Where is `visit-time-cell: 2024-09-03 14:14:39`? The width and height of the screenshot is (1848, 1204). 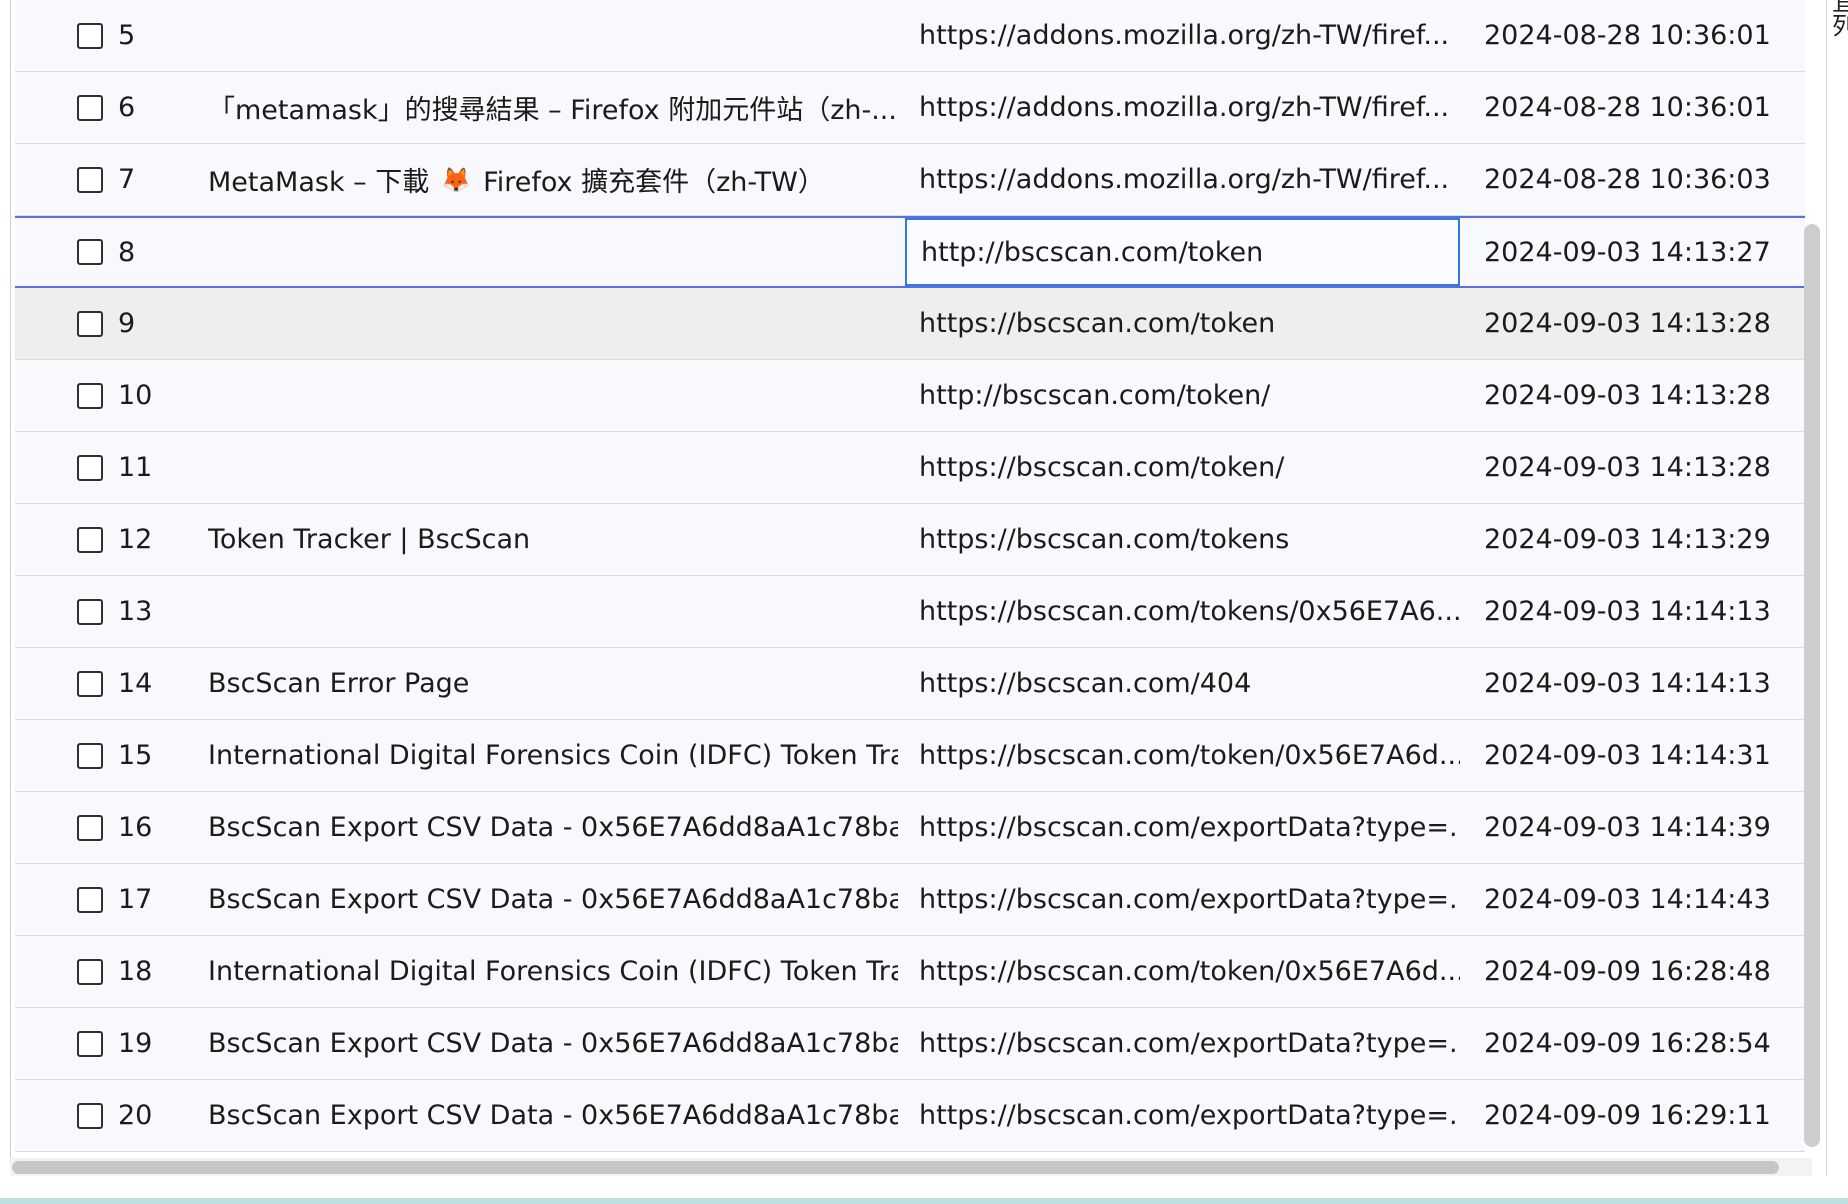
visit-time-cell: 2024-09-03 14:14:39 is located at coordinates (1644, 827).